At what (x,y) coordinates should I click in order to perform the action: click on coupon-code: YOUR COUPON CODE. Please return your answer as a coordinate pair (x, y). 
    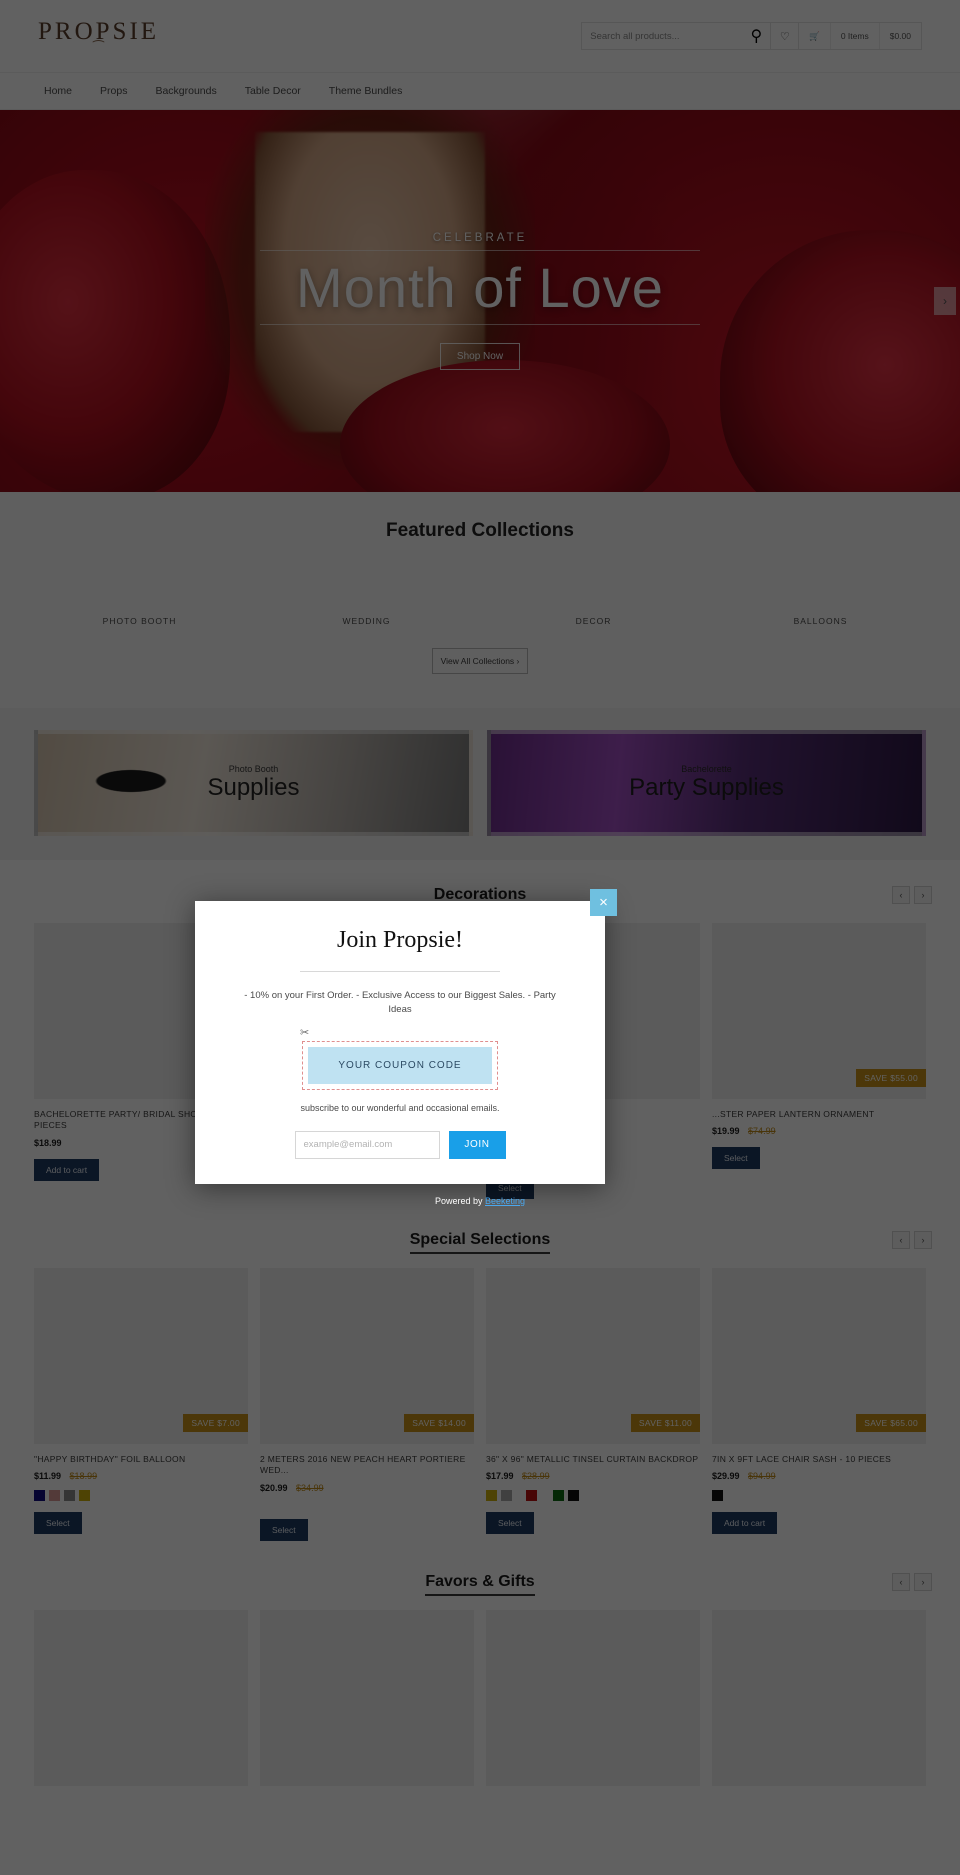
    Looking at the image, I should click on (400, 1065).